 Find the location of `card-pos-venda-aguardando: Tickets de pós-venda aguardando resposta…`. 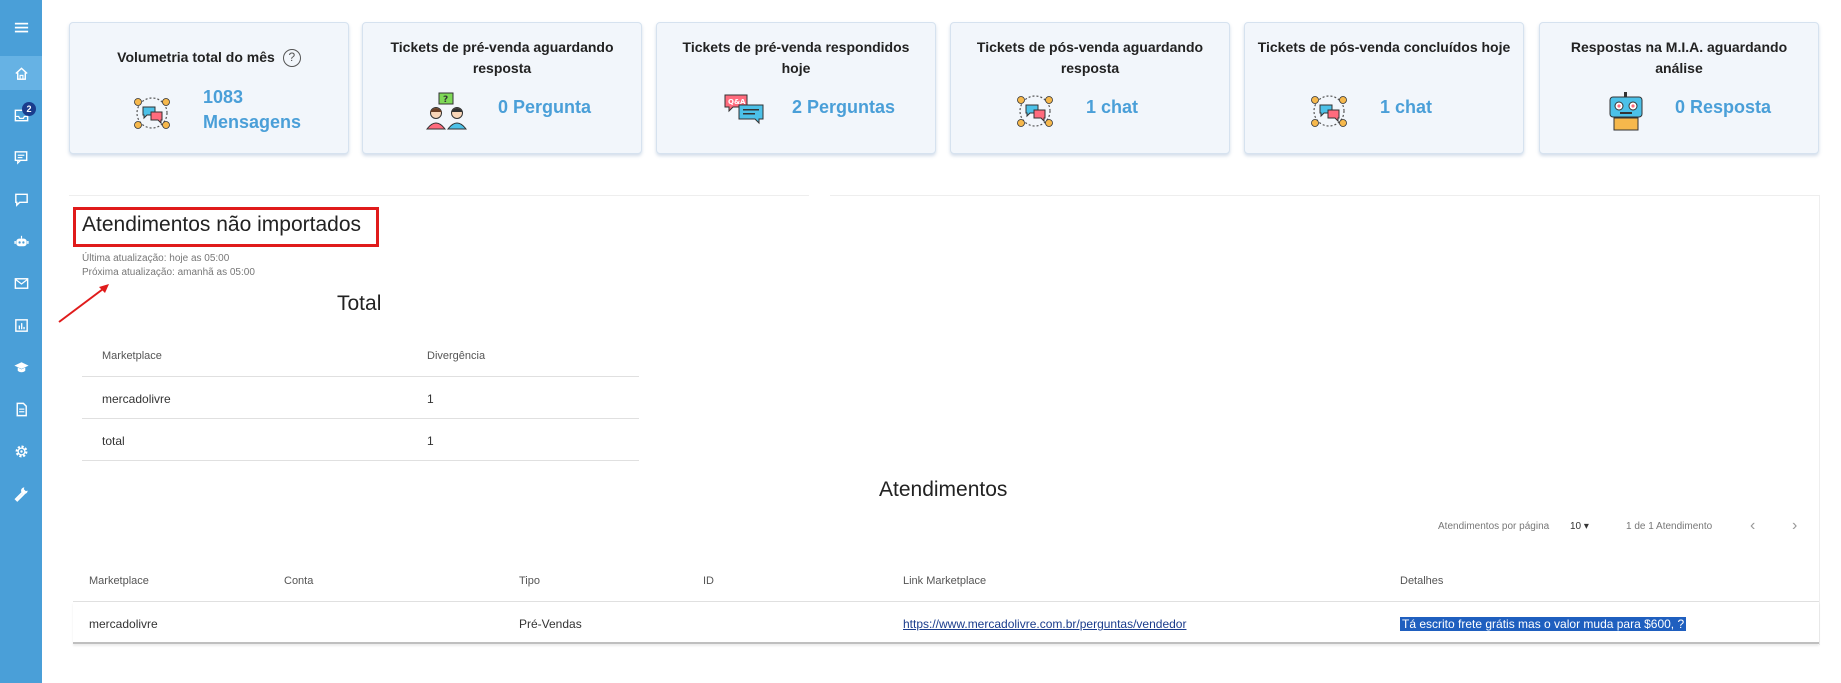

card-pos-venda-aguardando: Tickets de pós-venda aguardando resposta… is located at coordinates (1090, 88).